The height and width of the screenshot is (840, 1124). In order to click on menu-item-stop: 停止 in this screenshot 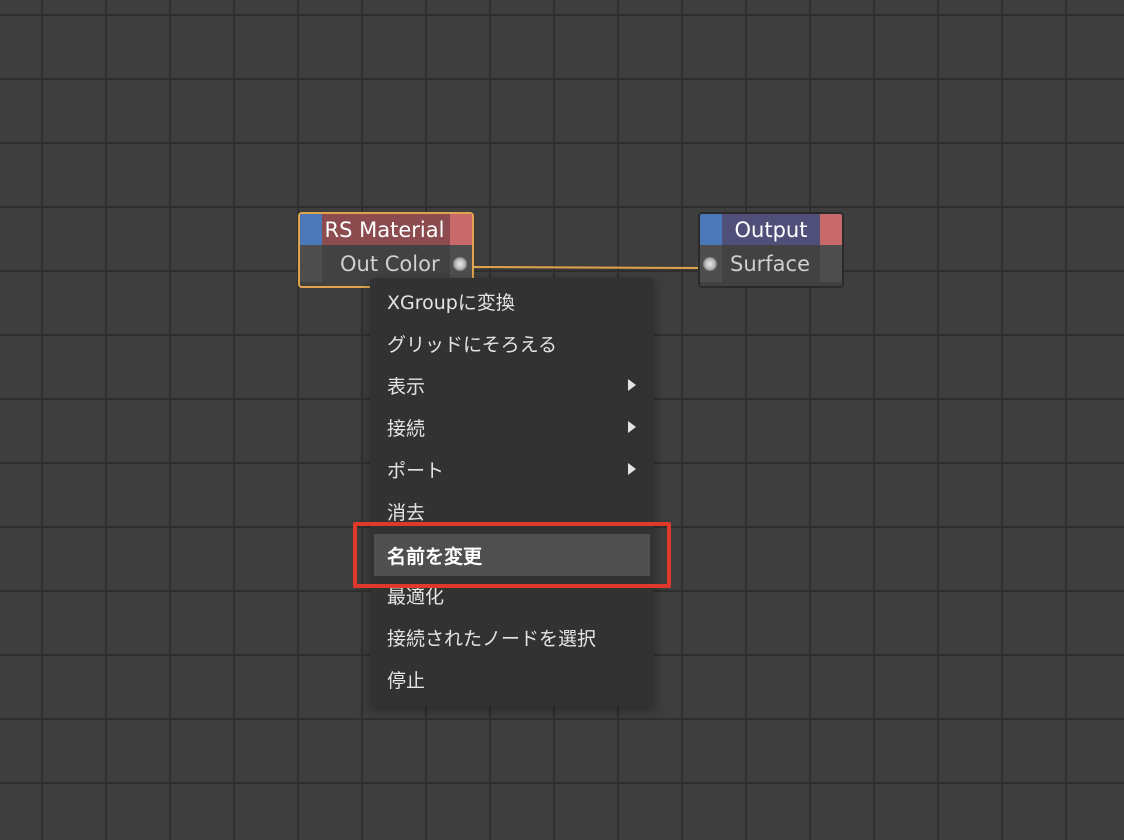, I will do `click(512, 679)`.